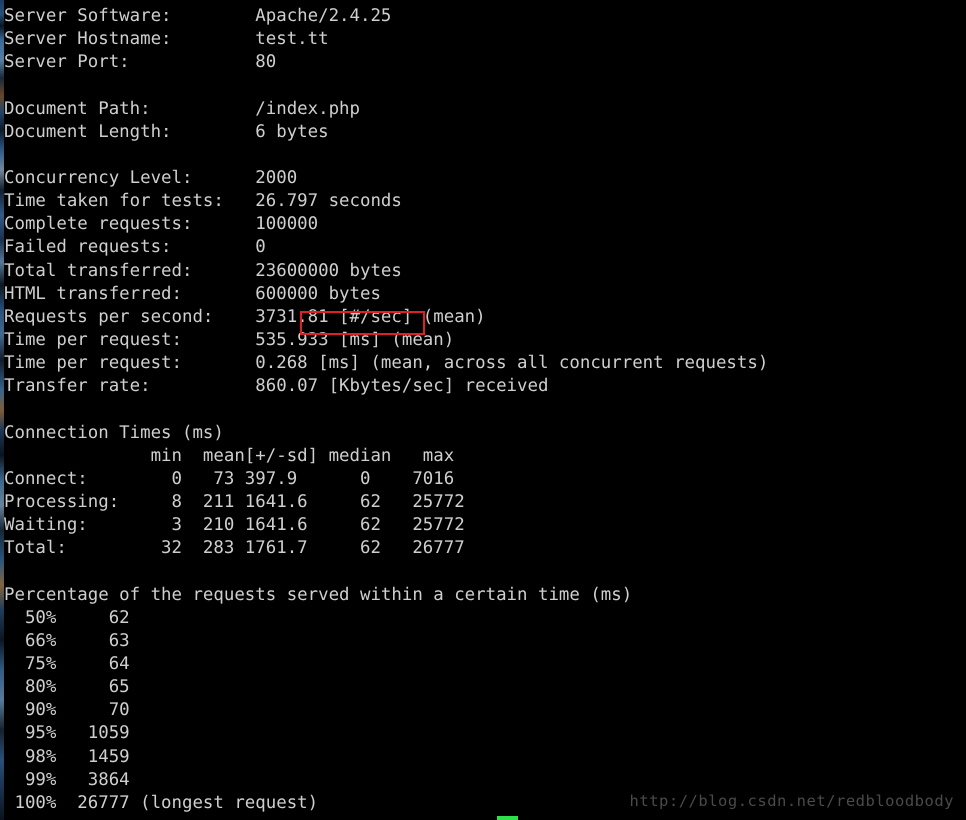  Describe the element at coordinates (67, 779) in the screenshot. I see `terminal-line: 99% 3864` at that location.